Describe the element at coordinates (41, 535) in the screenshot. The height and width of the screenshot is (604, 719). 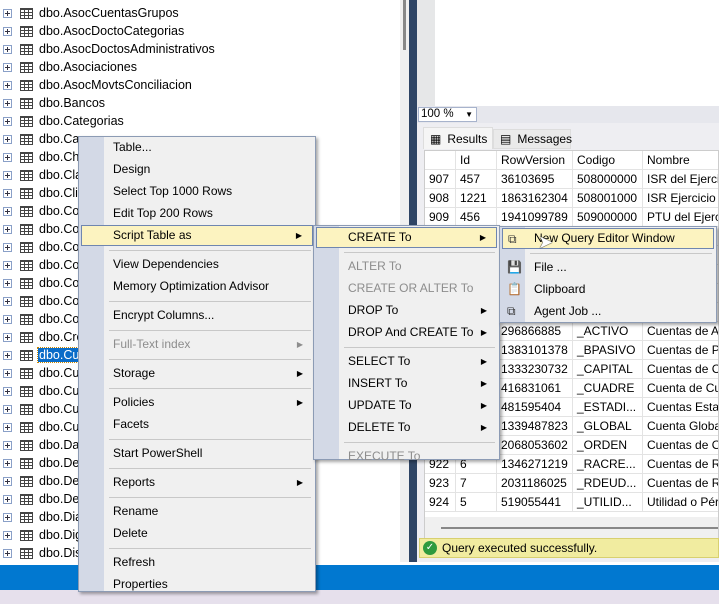
I see `tree-item: dbo.Dig` at that location.